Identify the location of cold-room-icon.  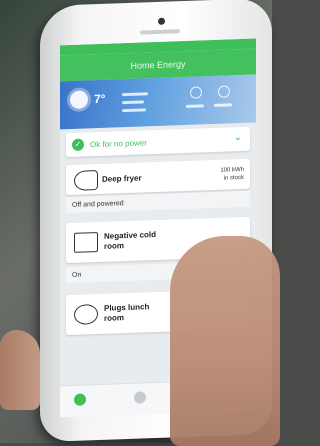
(86, 242).